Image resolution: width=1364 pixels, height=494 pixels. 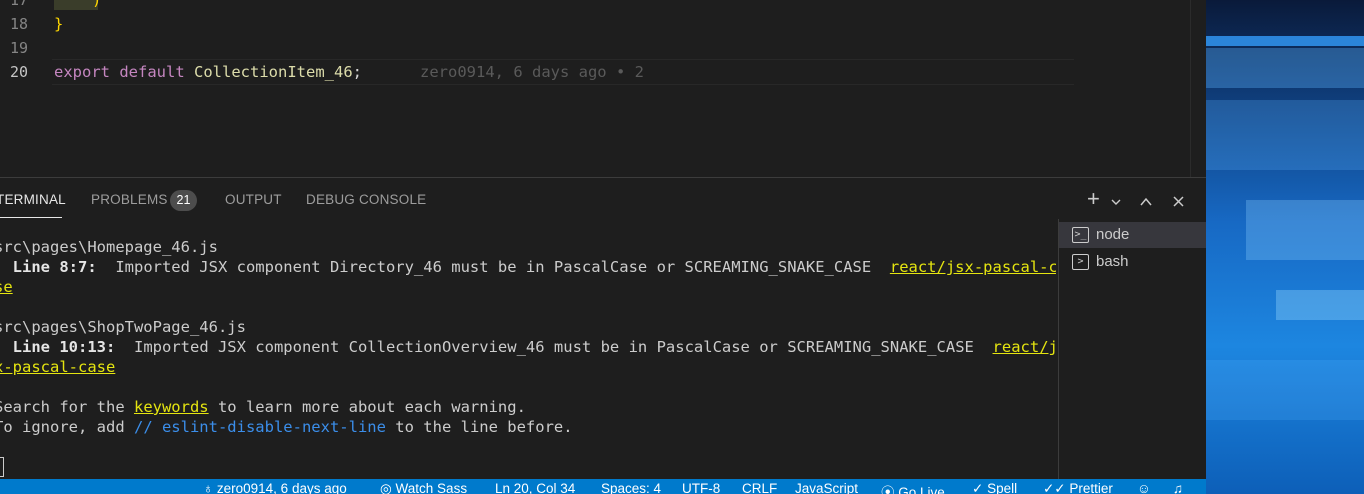 What do you see at coordinates (1133, 235) in the screenshot?
I see `terminal-tab-node: >_ node` at bounding box center [1133, 235].